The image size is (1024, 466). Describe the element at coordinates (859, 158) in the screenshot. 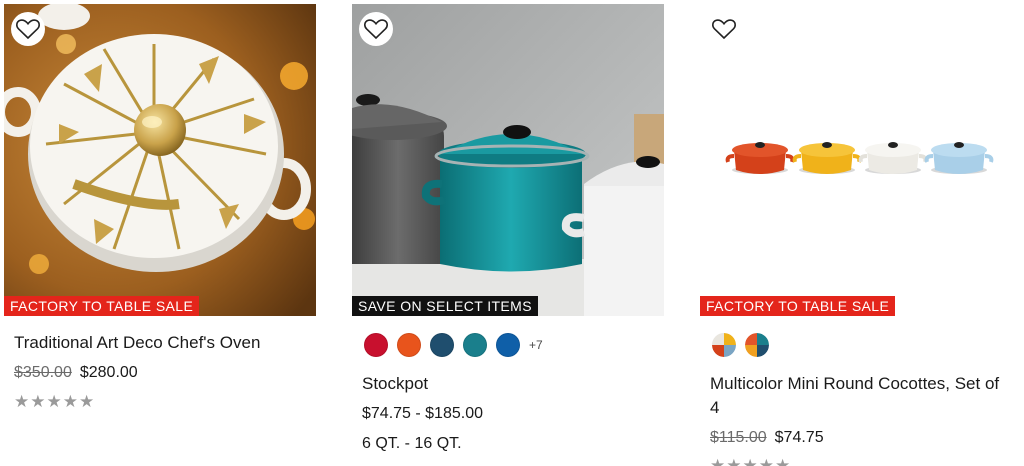

I see `mini-cocottes-photo` at that location.